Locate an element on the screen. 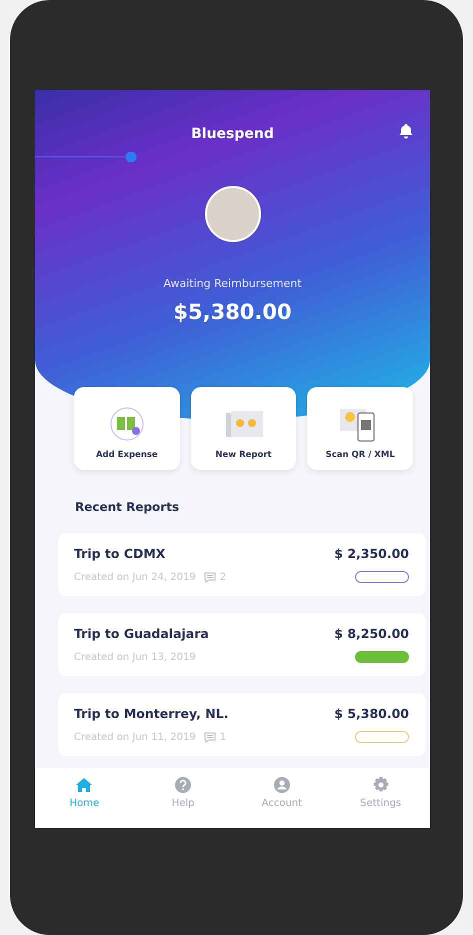 The width and height of the screenshot is (473, 935). report-card: Trip to Monterrey, NL. Created on Jun 11, 2019 1 $ 5,380.00 is located at coordinates (242, 724).